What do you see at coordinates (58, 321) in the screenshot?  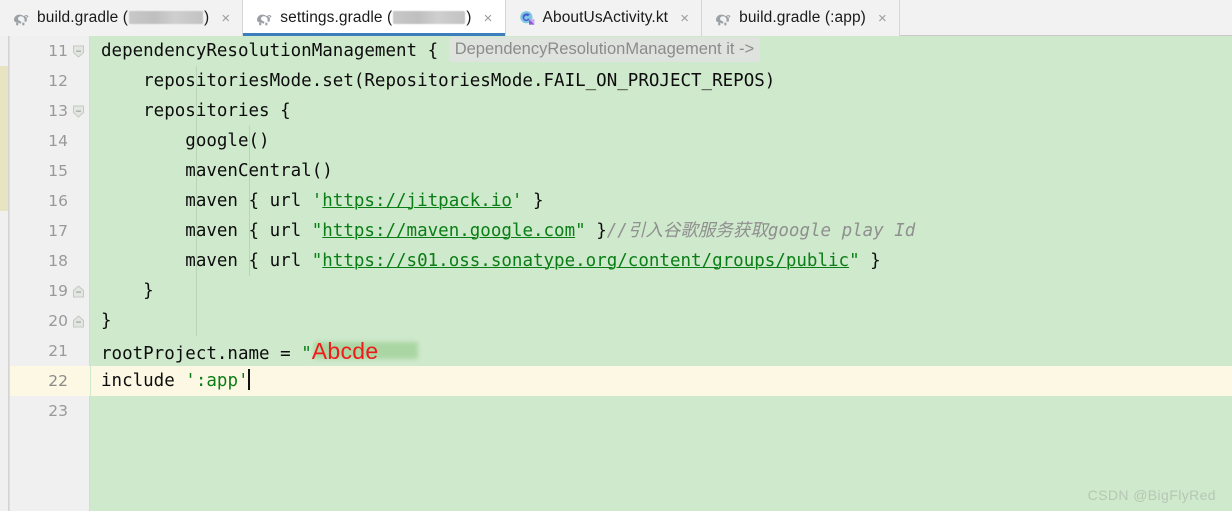 I see `line-number: 20` at bounding box center [58, 321].